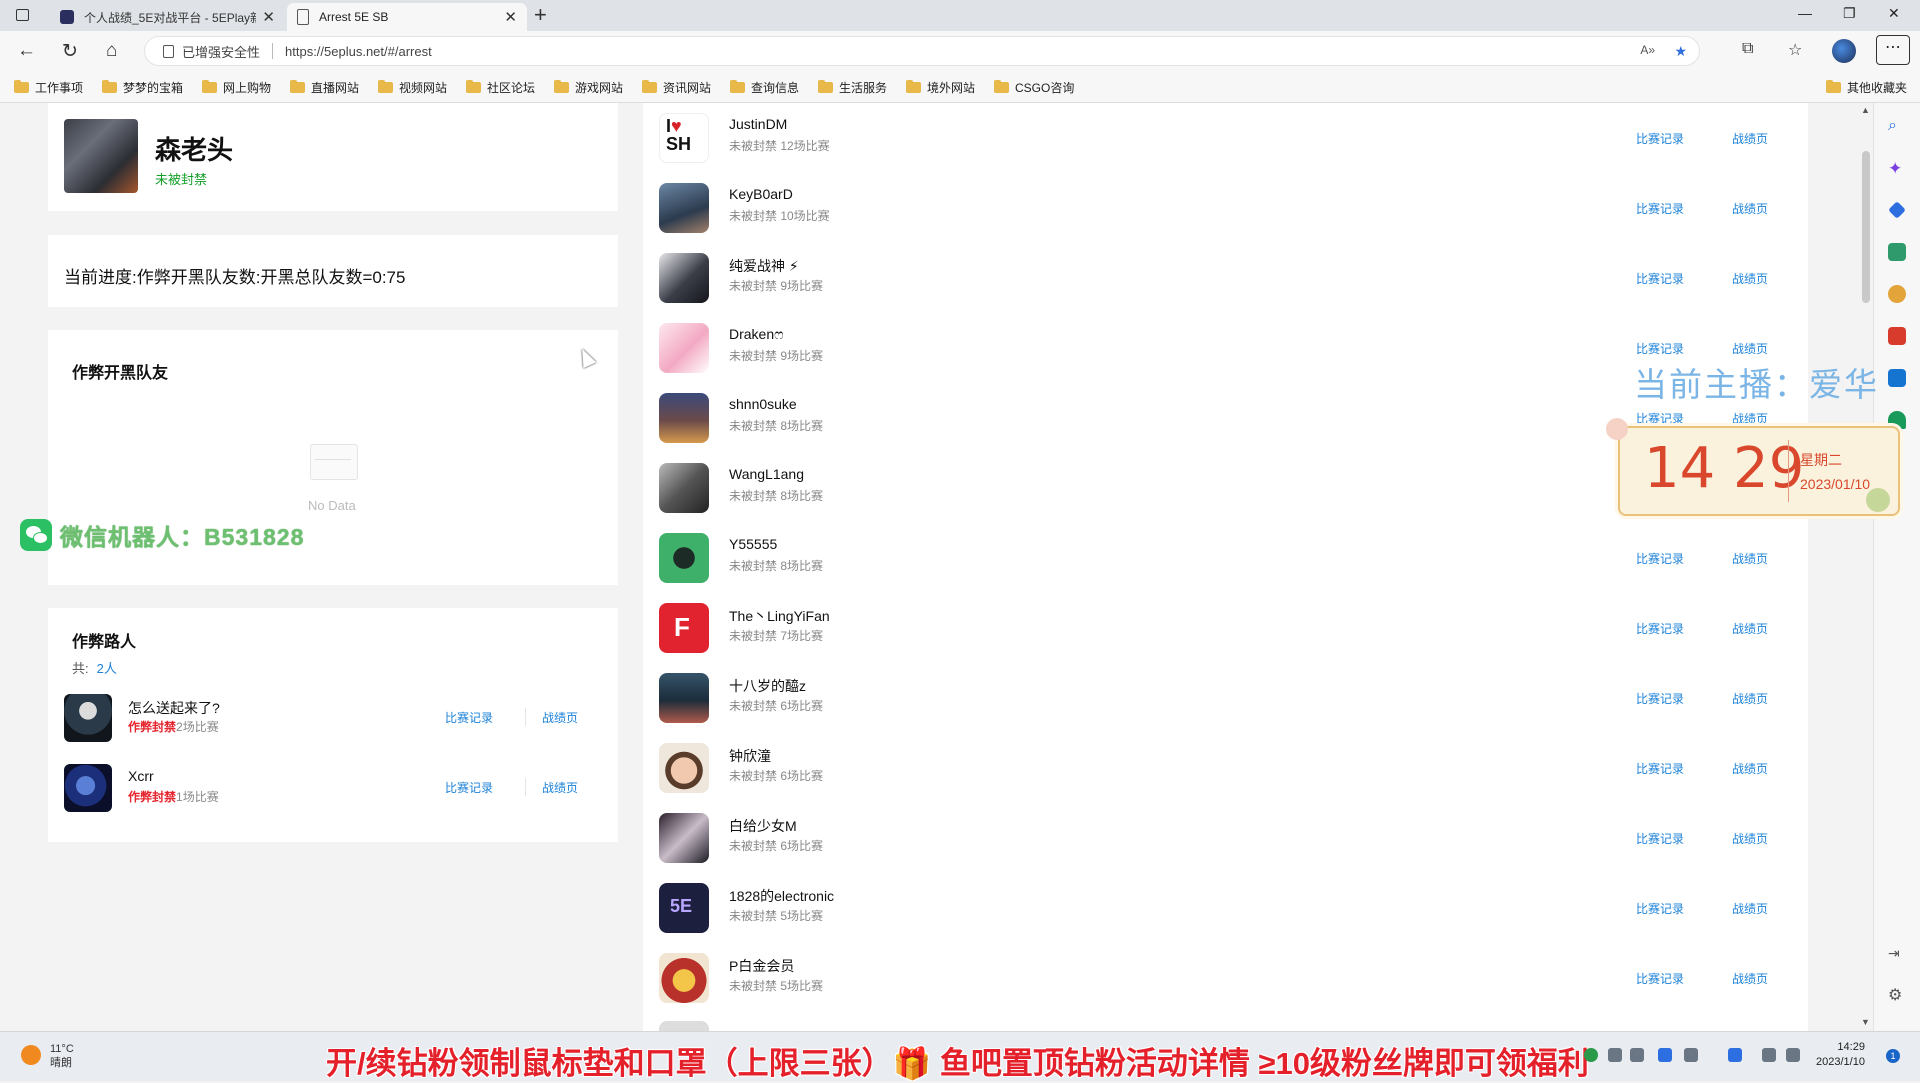 This screenshot has height=1083, width=1920. What do you see at coordinates (1897, 168) in the screenshot?
I see `copilot-icon: ✦` at bounding box center [1897, 168].